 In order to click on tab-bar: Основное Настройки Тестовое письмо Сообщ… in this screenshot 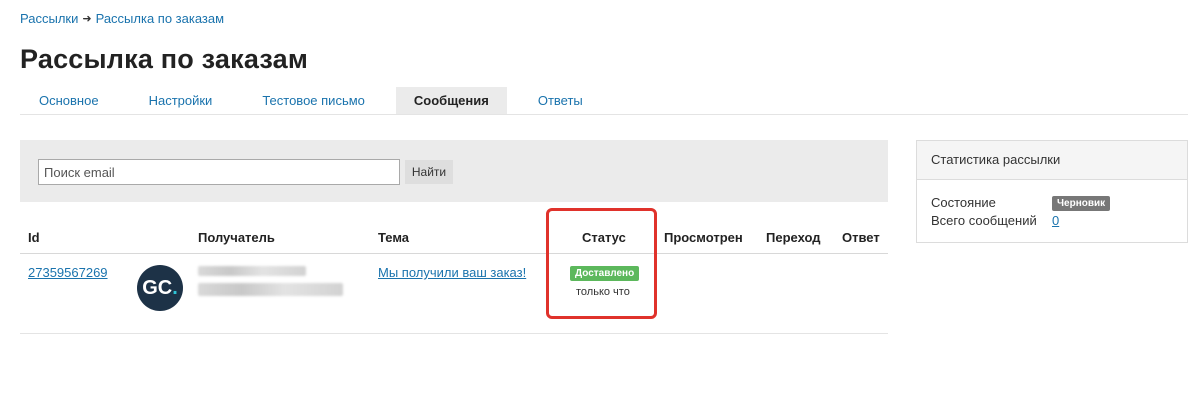, I will do `click(604, 101)`.